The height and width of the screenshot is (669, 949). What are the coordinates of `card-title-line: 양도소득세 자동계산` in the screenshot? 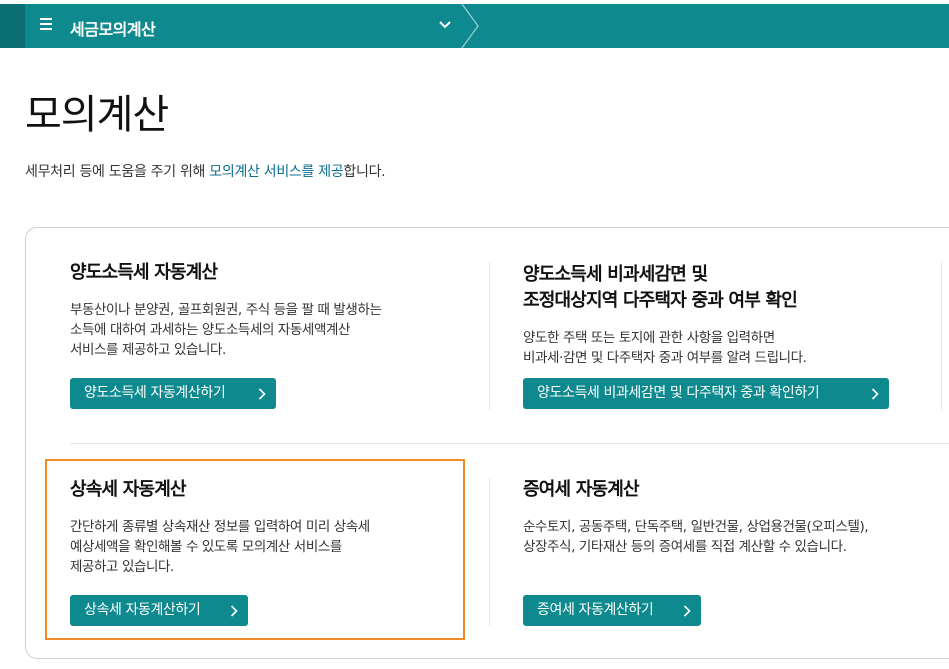 It's located at (144, 272).